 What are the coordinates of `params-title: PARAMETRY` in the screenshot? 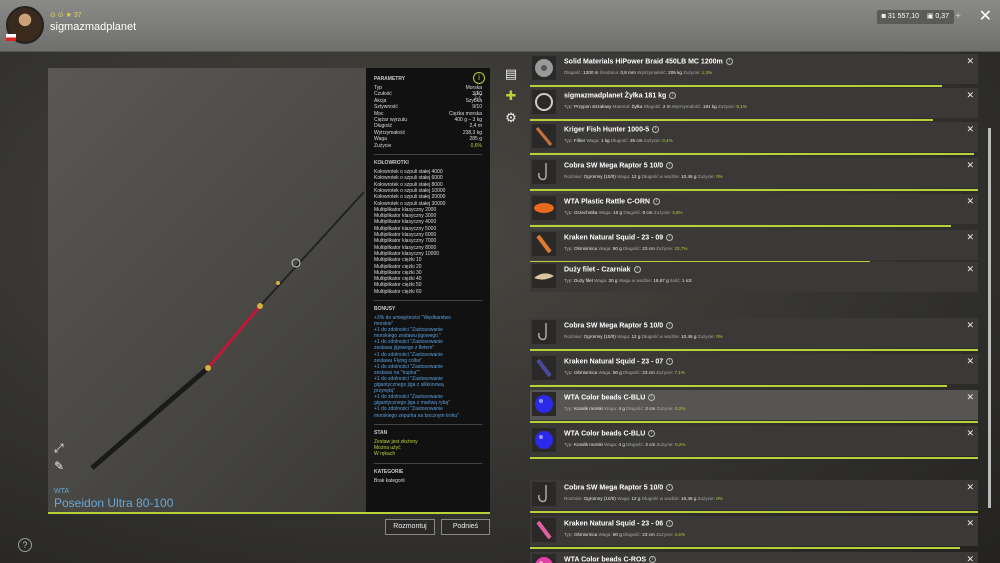 It's located at (390, 79).